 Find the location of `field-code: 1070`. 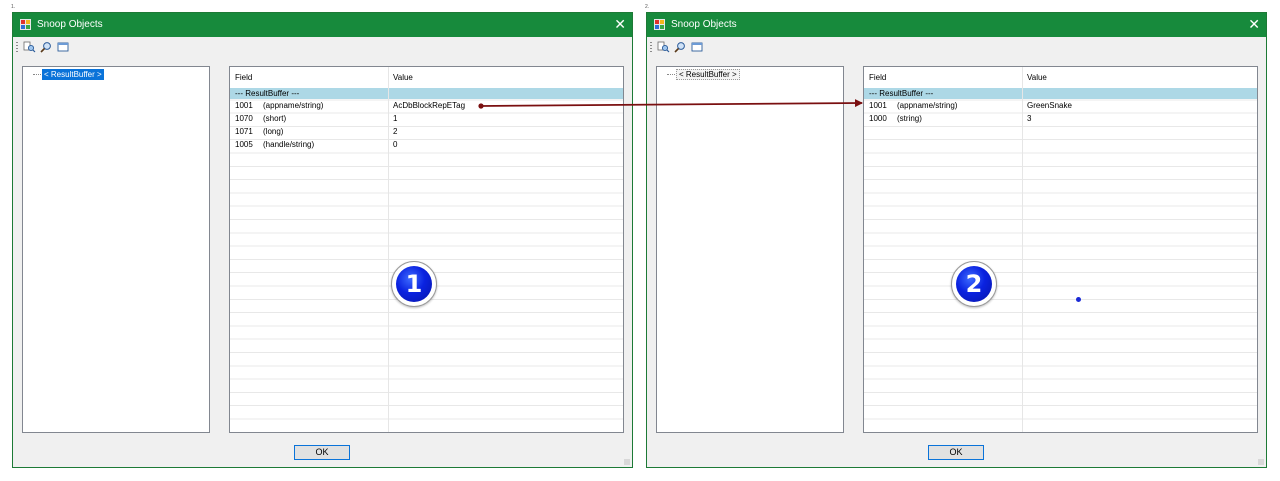

field-code: 1070 is located at coordinates (244, 118).